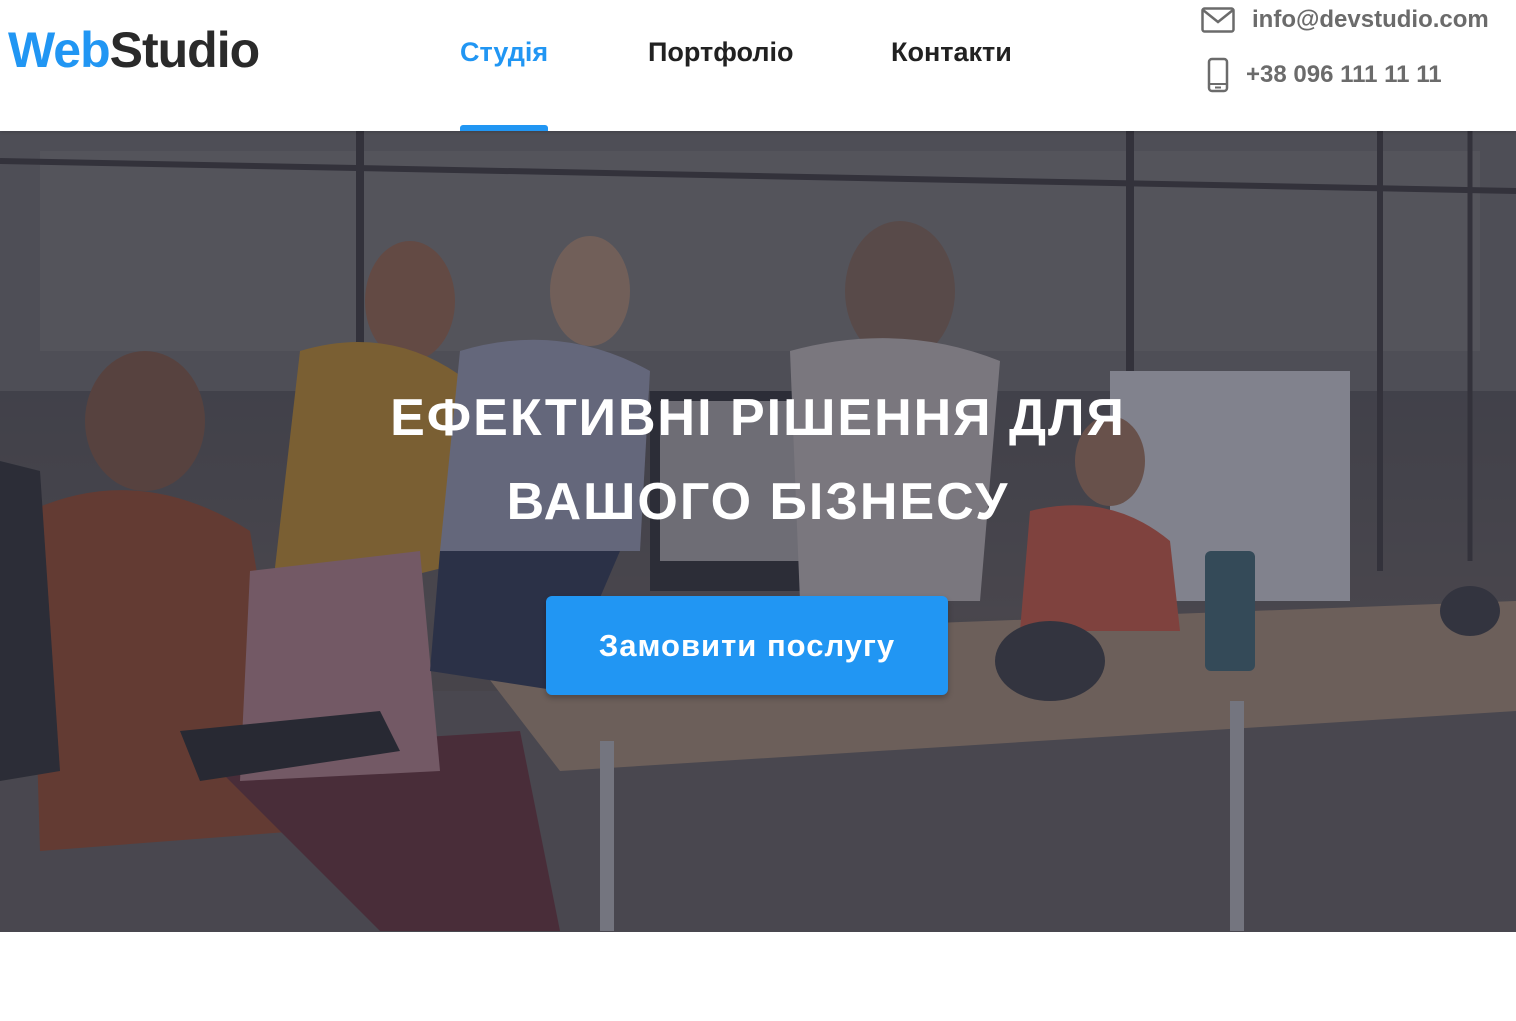  Describe the element at coordinates (59, 50) in the screenshot. I see `logo-accent: Web` at that location.